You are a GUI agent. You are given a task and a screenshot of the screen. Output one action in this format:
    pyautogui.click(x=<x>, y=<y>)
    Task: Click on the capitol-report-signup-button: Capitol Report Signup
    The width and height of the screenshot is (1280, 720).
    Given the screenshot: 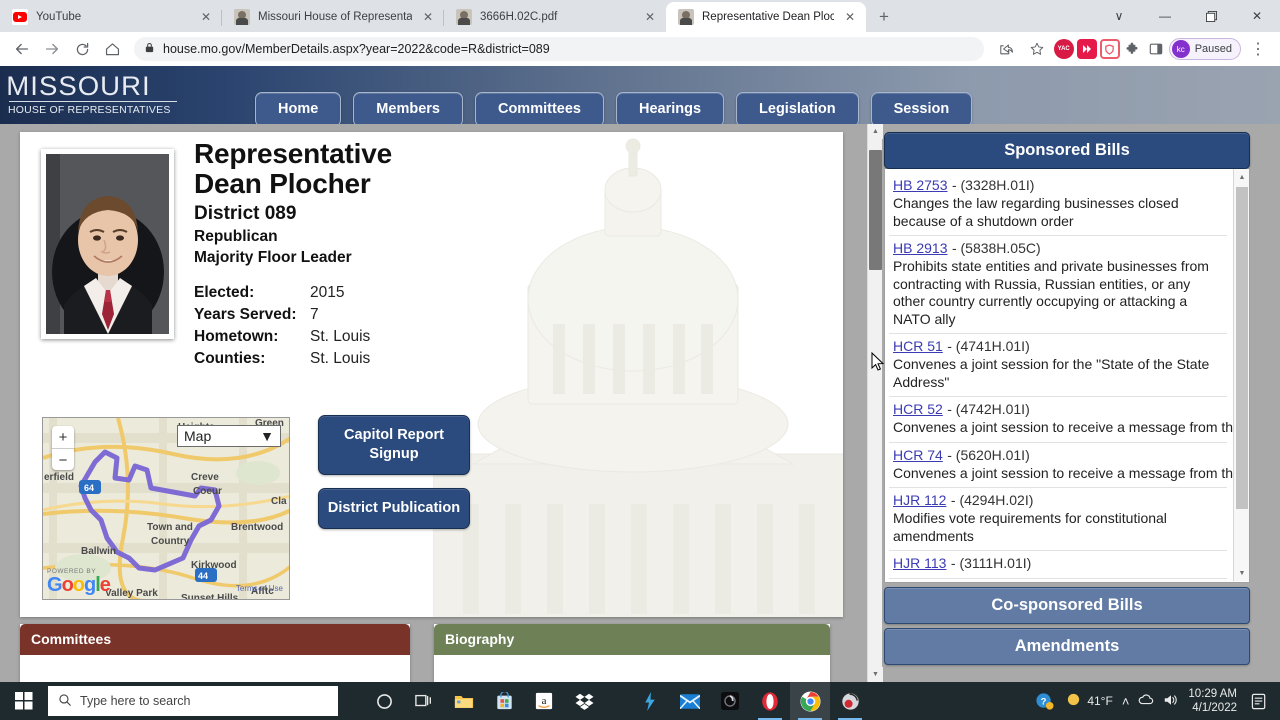 What is the action you would take?
    pyautogui.click(x=394, y=445)
    